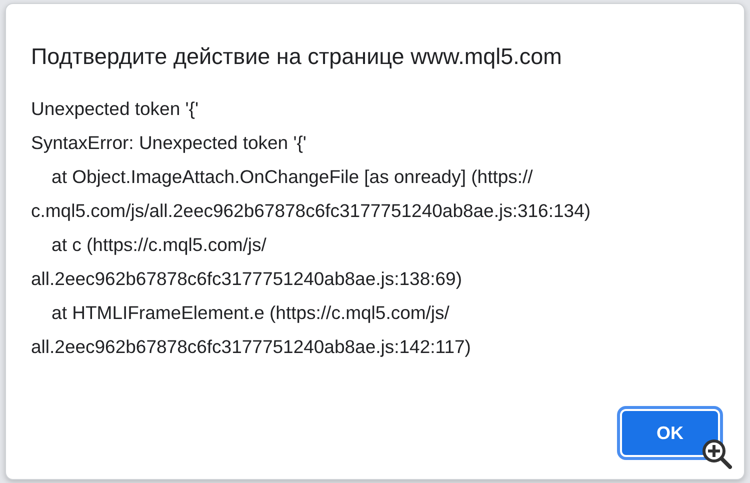 This screenshot has width=750, height=483. Describe the element at coordinates (292, 176) in the screenshot. I see `message-line: at Object.ImageAttach.OnChangeFile [as onready] (https://` at that location.